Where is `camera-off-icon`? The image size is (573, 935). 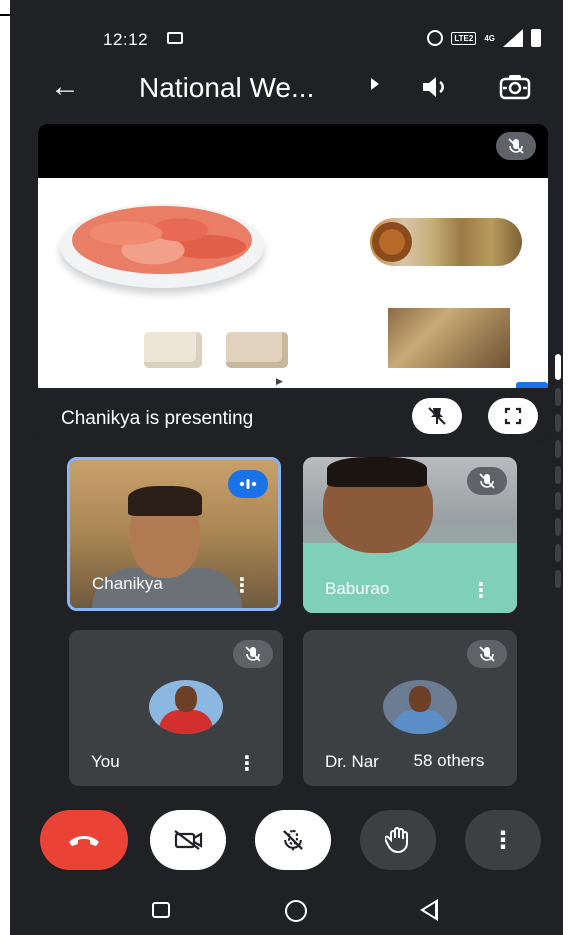
camera-off-icon is located at coordinates (188, 840).